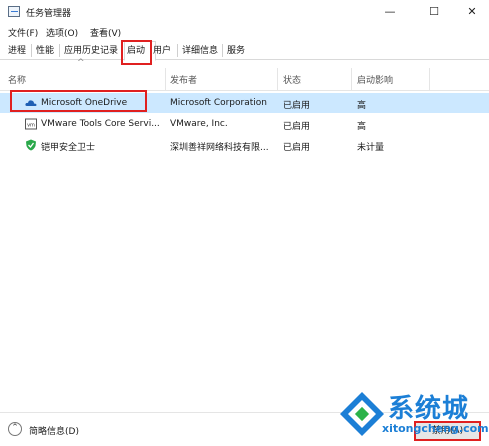 This screenshot has height=446, width=489. I want to click on svg-text: vm, so click(31, 126).